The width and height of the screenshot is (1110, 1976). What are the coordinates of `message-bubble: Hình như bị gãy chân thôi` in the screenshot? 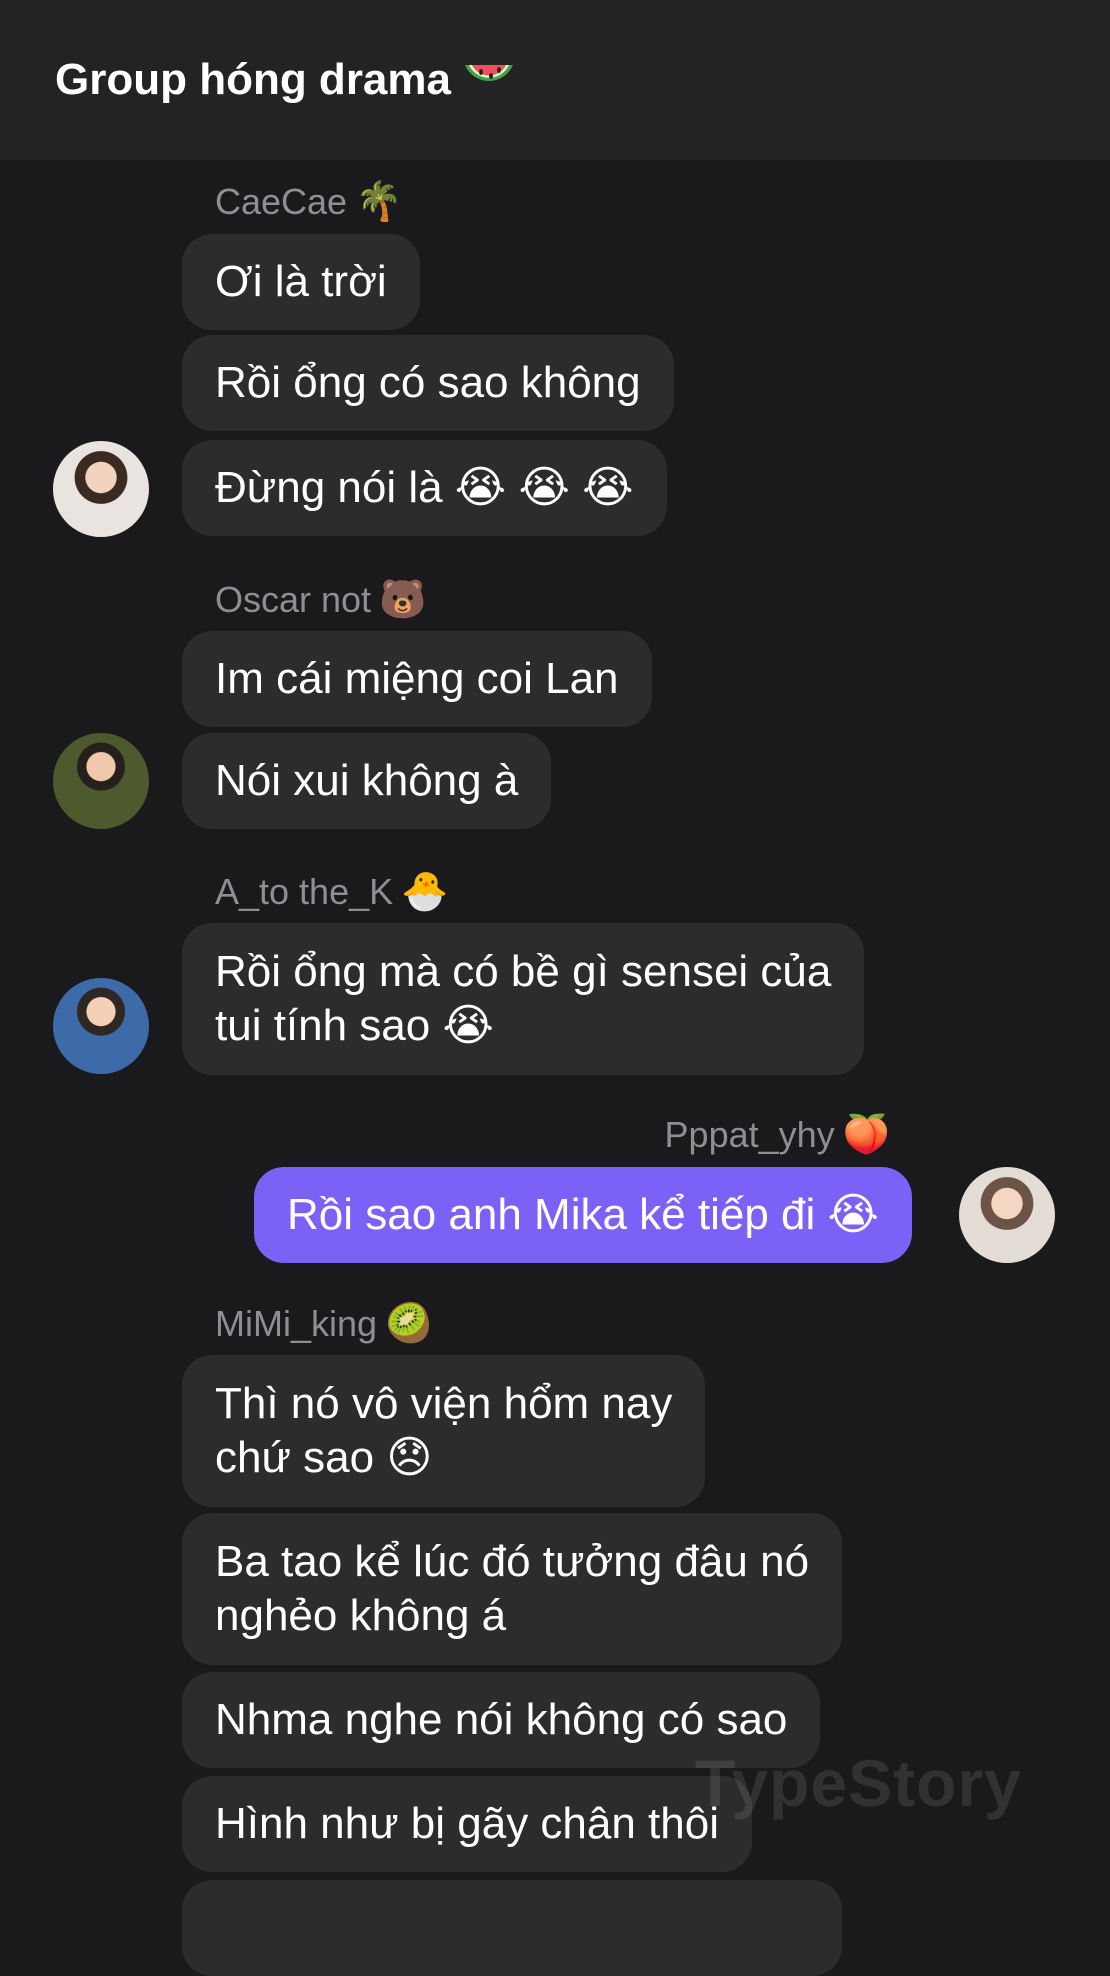 It's located at (467, 1824).